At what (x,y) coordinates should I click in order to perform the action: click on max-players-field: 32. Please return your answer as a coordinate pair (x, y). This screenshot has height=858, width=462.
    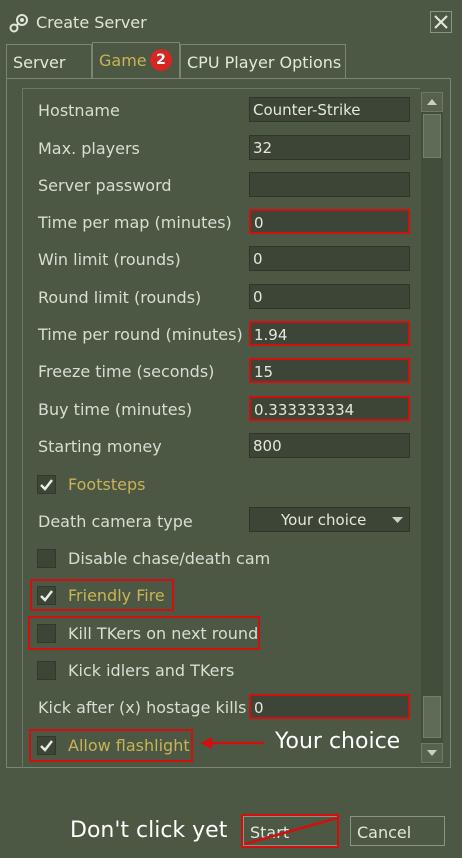
    Looking at the image, I should click on (329, 147).